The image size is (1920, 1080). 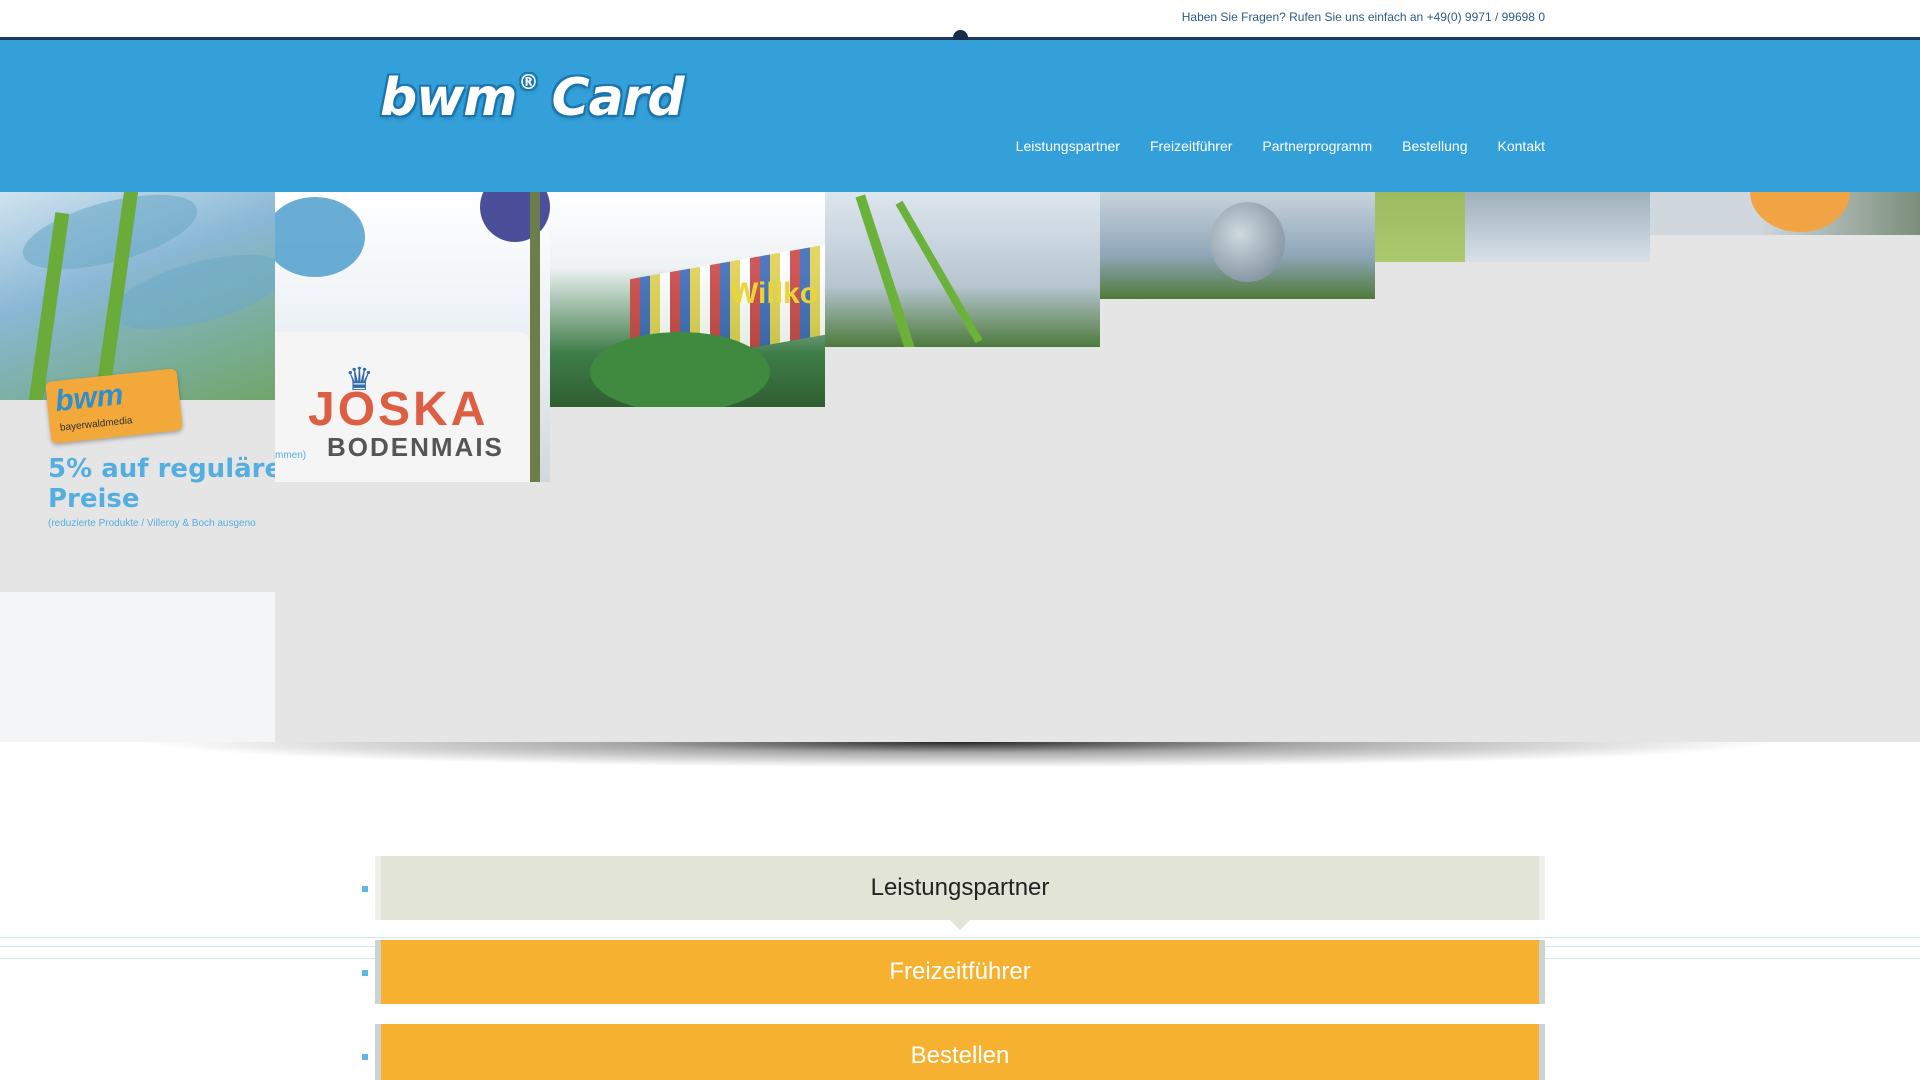 I want to click on bwm-badge-sub: bayerwaldmedia, so click(x=96, y=424).